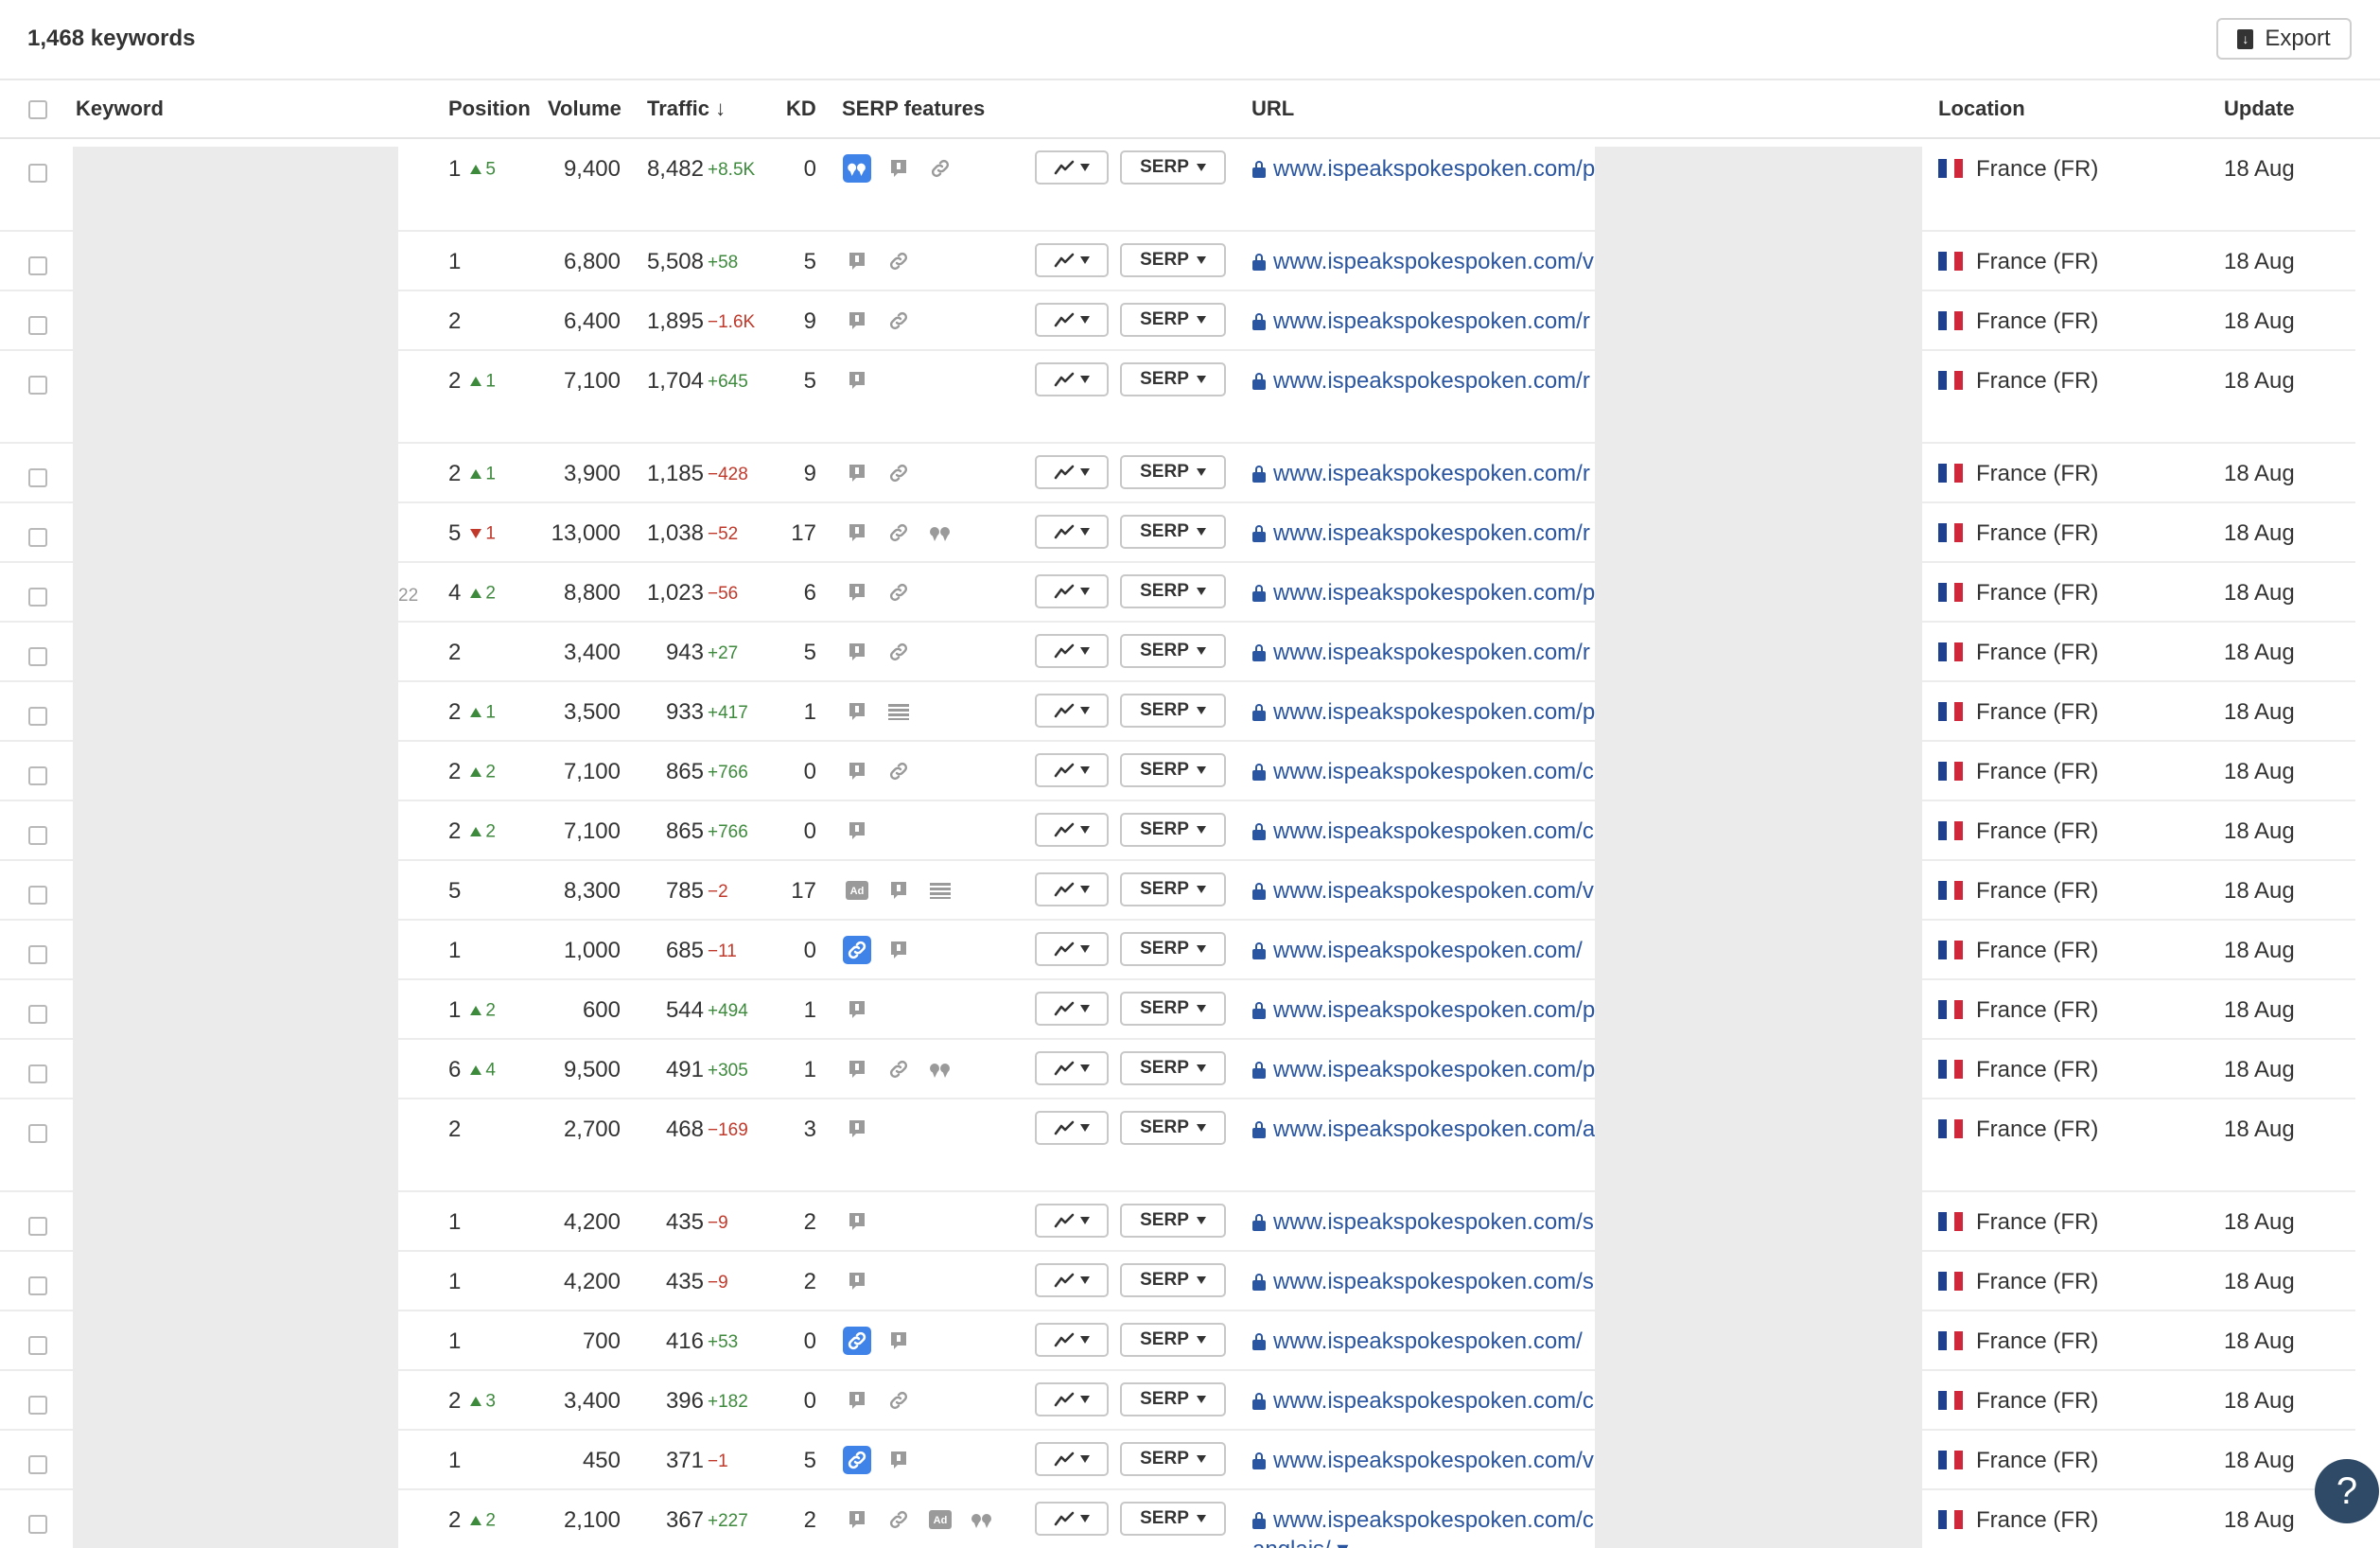 This screenshot has width=2380, height=1548. I want to click on table-icon, so click(898, 711).